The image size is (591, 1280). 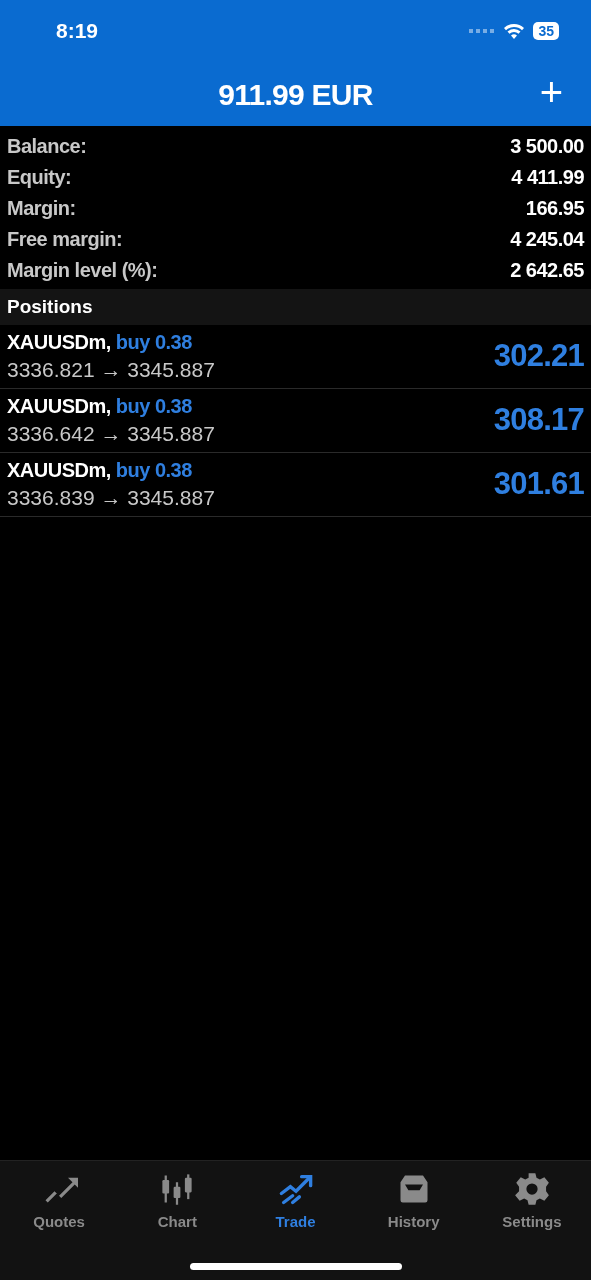 What do you see at coordinates (538, 420) in the screenshot?
I see `position-profit: 308.17` at bounding box center [538, 420].